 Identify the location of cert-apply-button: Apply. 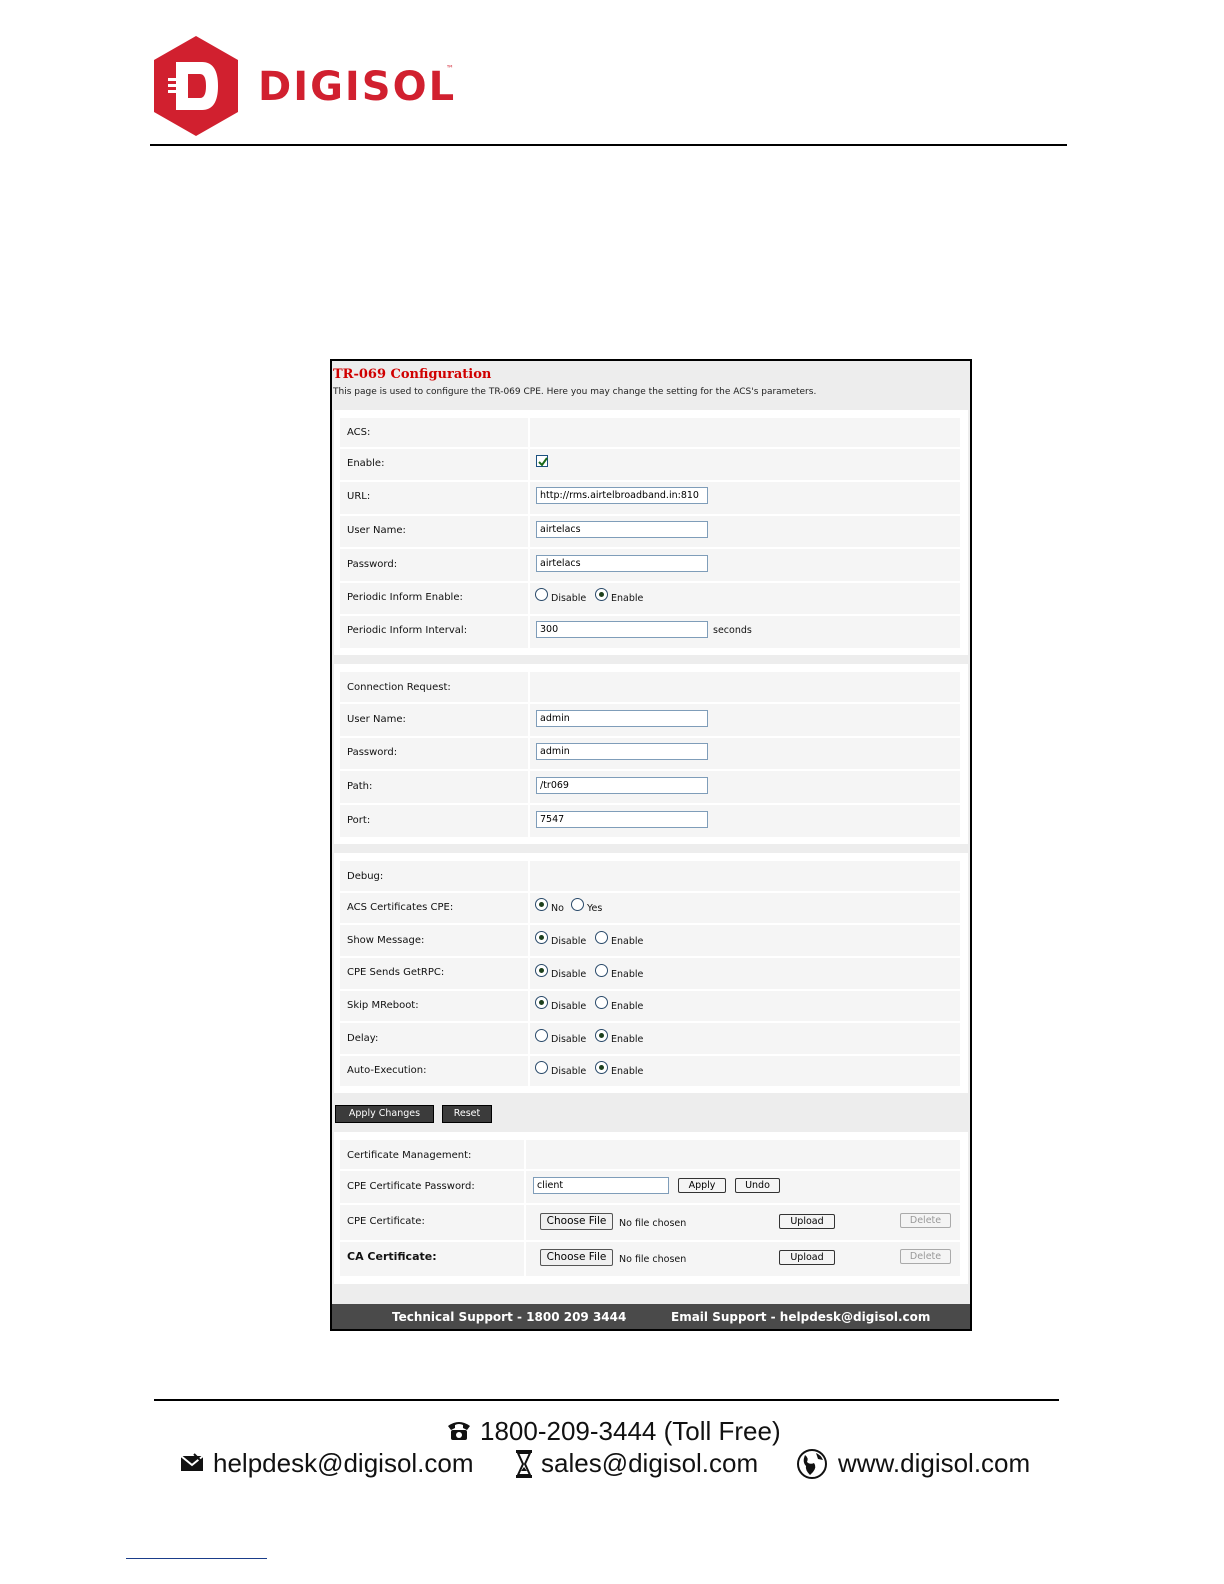
(702, 1185).